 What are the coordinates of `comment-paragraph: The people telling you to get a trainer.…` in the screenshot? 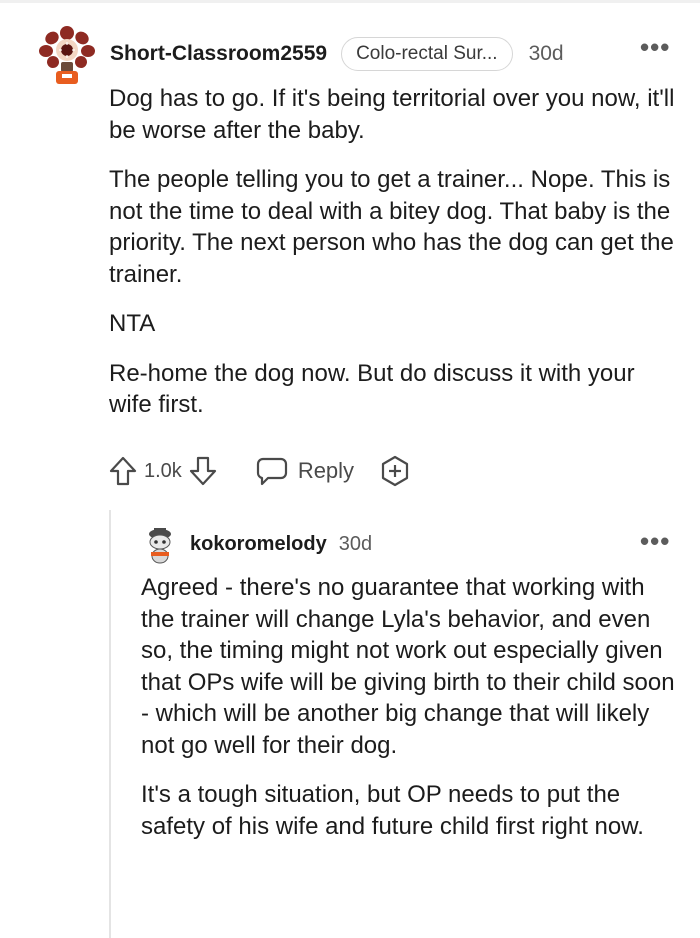 It's located at (391, 227).